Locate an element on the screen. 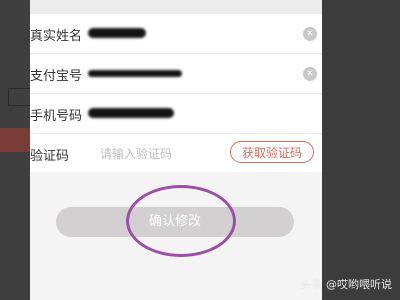 The height and width of the screenshot is (300, 400). phone-number-label: 手机号码 is located at coordinates (56, 116).